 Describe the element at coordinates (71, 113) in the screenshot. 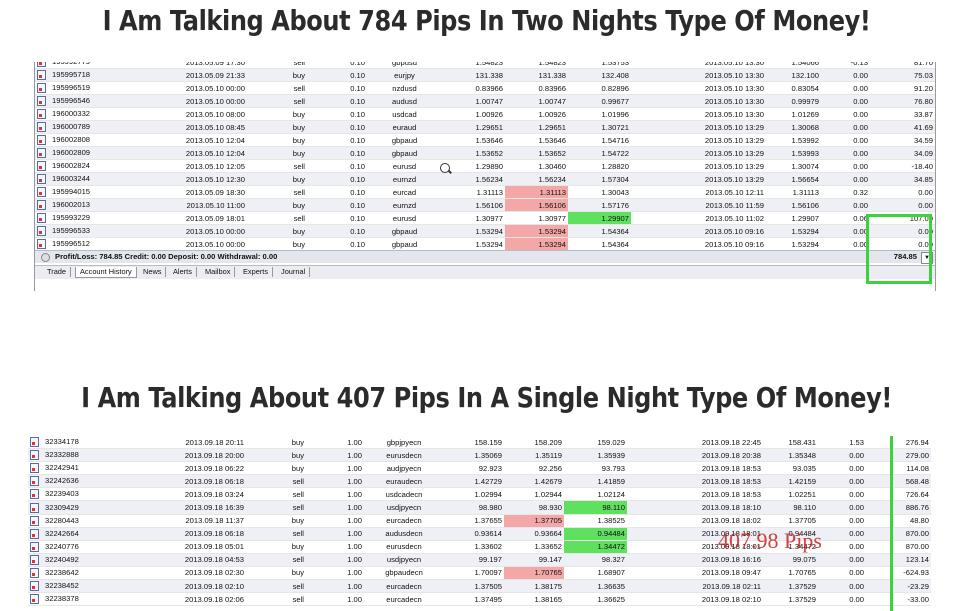

I see `order-number: 196000332` at that location.